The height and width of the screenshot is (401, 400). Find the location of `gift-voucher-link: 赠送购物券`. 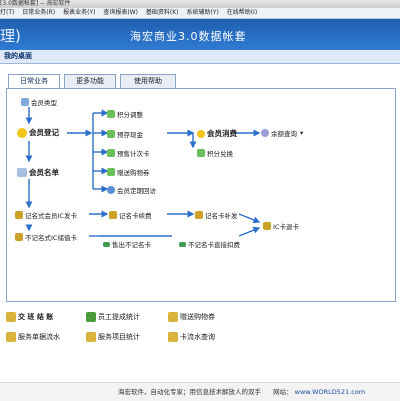

gift-voucher-link: 赠送购物券 is located at coordinates (191, 317).